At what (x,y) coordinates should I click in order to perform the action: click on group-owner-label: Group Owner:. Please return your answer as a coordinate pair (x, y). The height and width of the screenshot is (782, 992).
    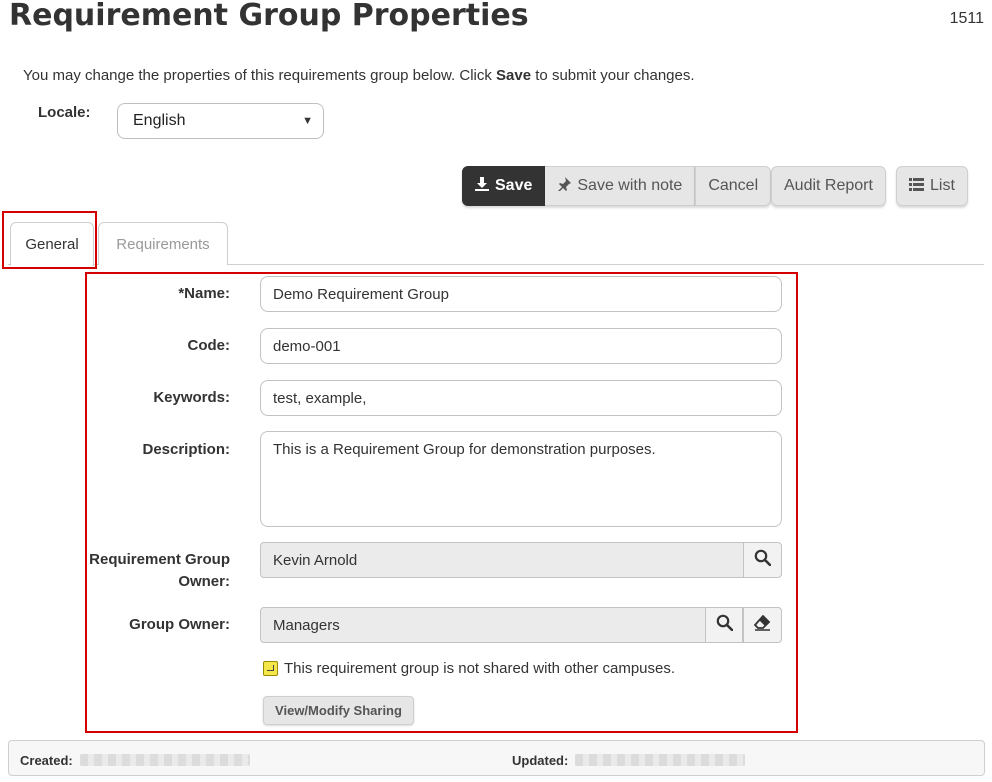
    Looking at the image, I should click on (179, 624).